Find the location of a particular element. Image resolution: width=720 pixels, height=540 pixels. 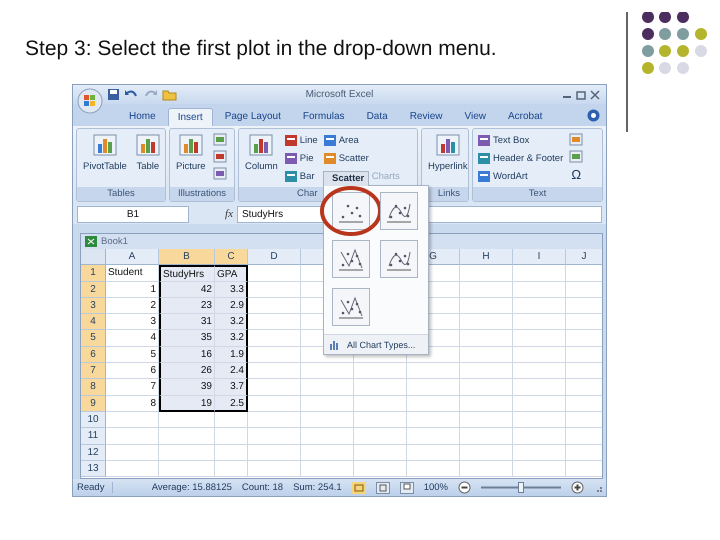

row-header: 2 is located at coordinates (93, 290).